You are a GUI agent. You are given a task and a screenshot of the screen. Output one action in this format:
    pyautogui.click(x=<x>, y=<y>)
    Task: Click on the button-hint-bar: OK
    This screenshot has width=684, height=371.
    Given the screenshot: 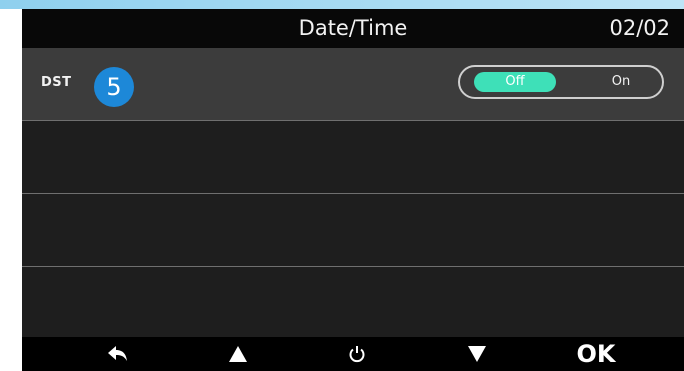 What is the action you would take?
    pyautogui.click(x=353, y=354)
    